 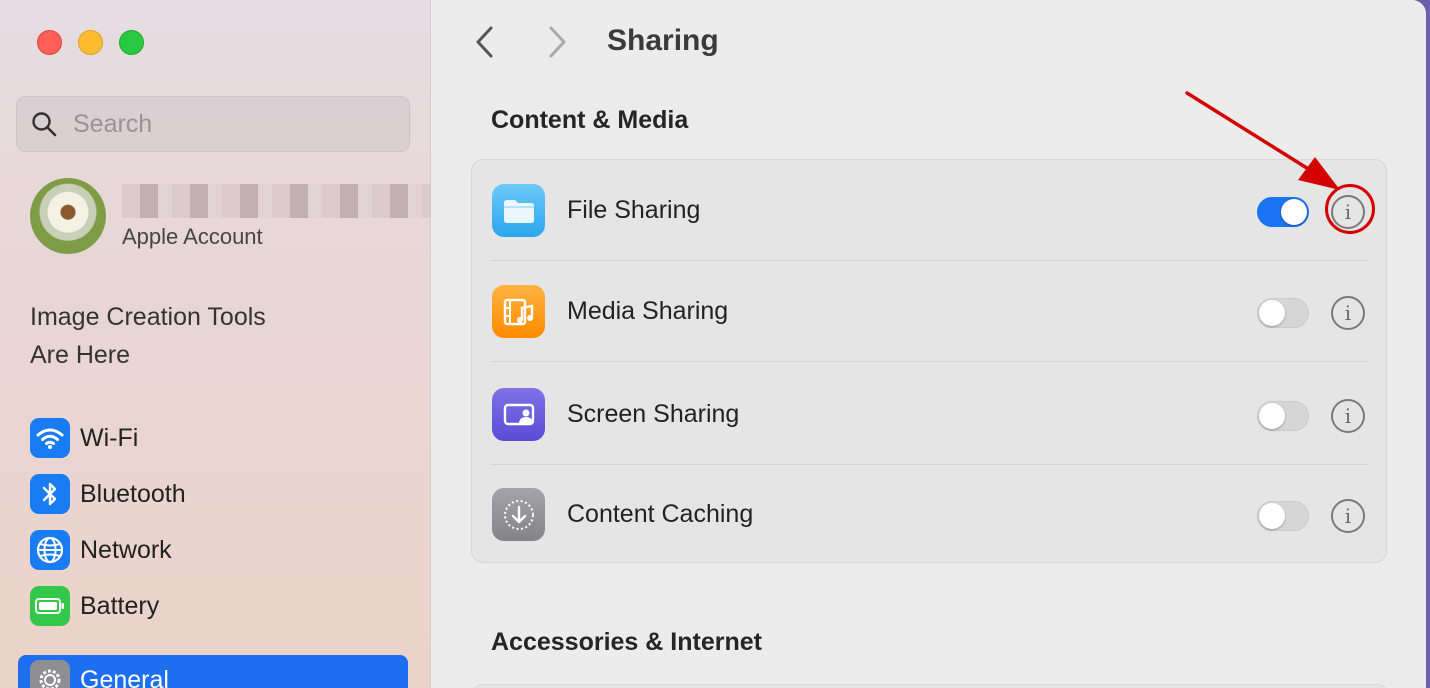 I want to click on sidebar-item-label: Wi-Fi, so click(x=109, y=437).